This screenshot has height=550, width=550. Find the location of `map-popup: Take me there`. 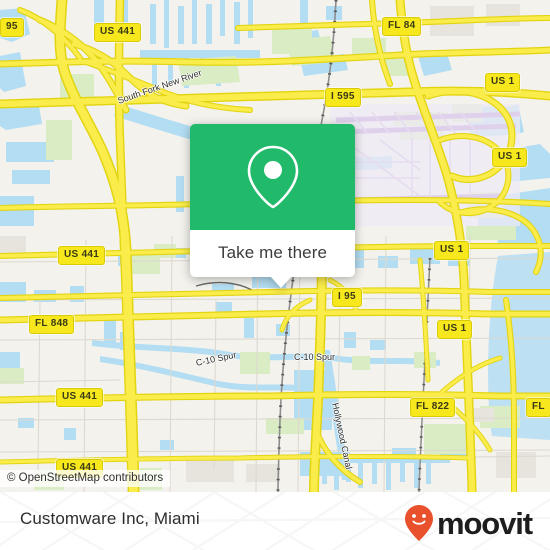

map-popup: Take me there is located at coordinates (272, 206).